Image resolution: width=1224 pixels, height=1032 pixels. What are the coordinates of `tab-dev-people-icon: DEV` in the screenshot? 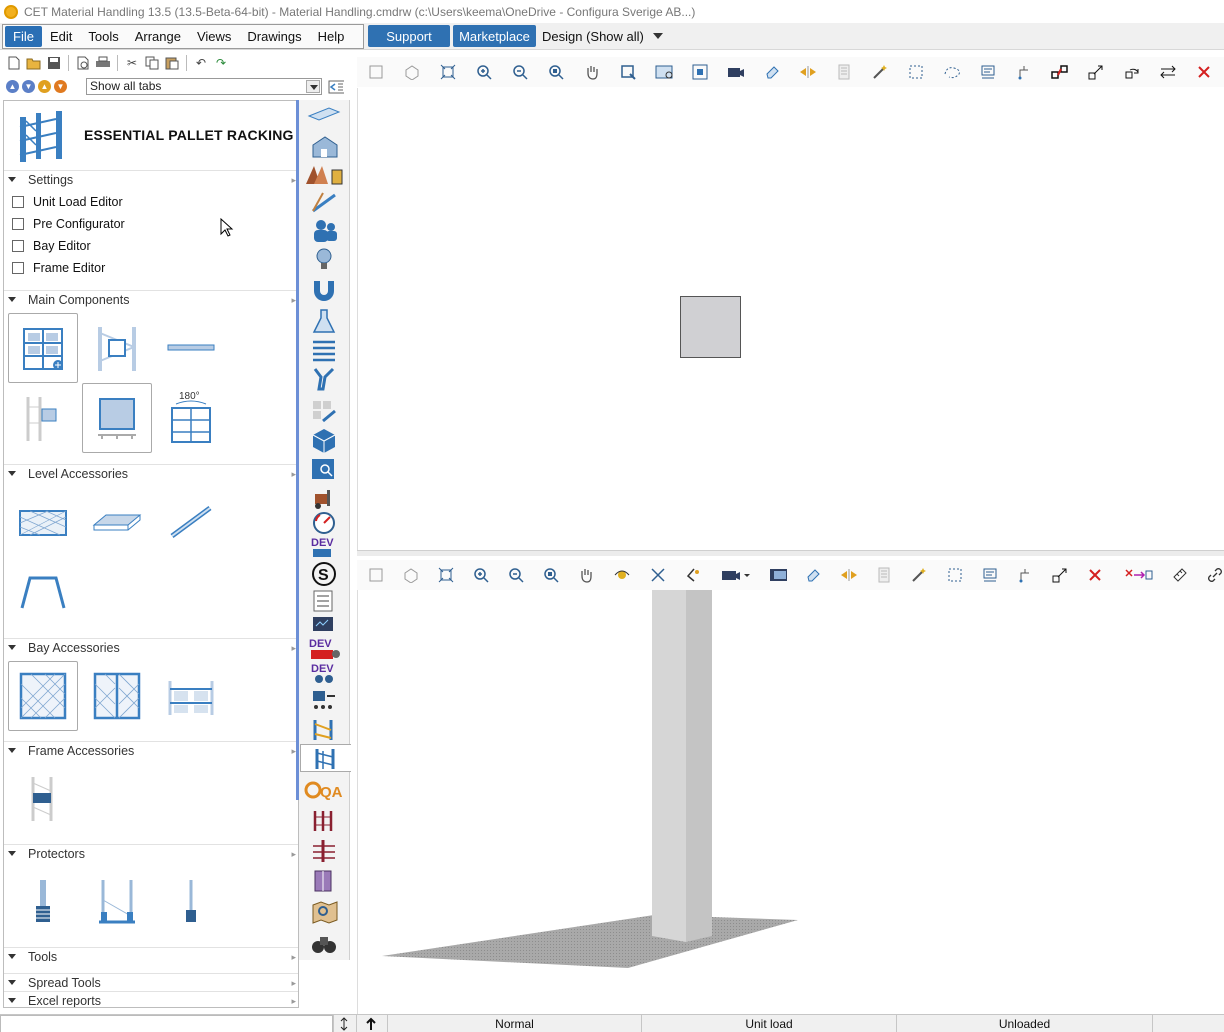 It's located at (324, 674).